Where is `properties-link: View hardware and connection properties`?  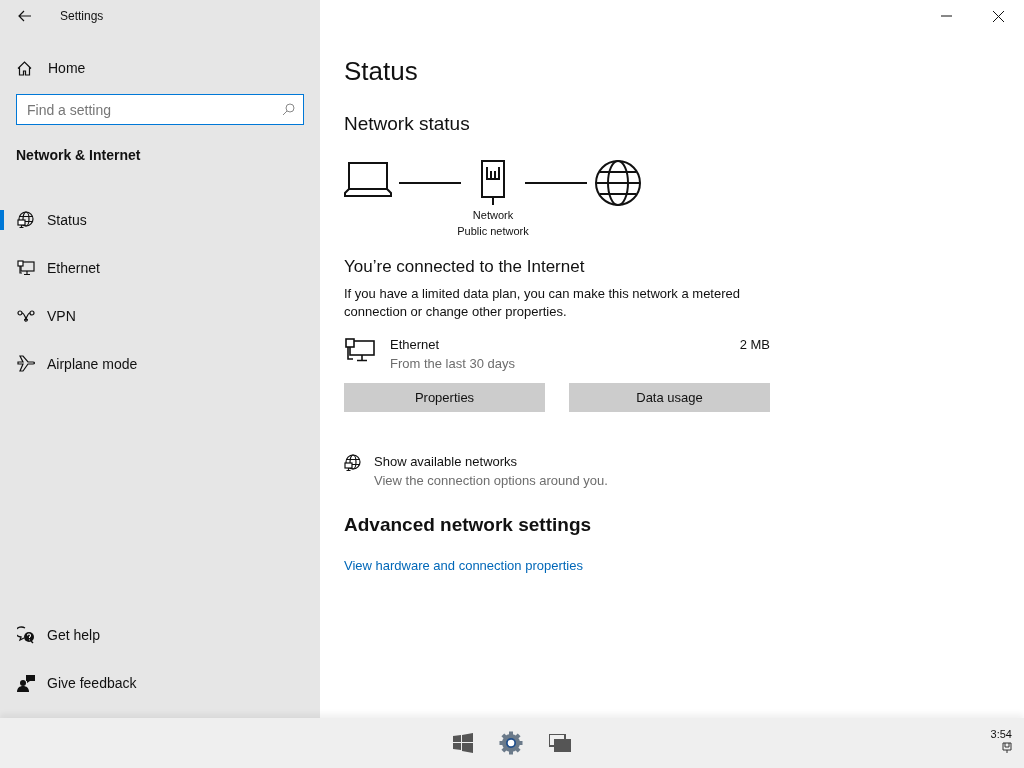
properties-link: View hardware and connection properties is located at coordinates (463, 565).